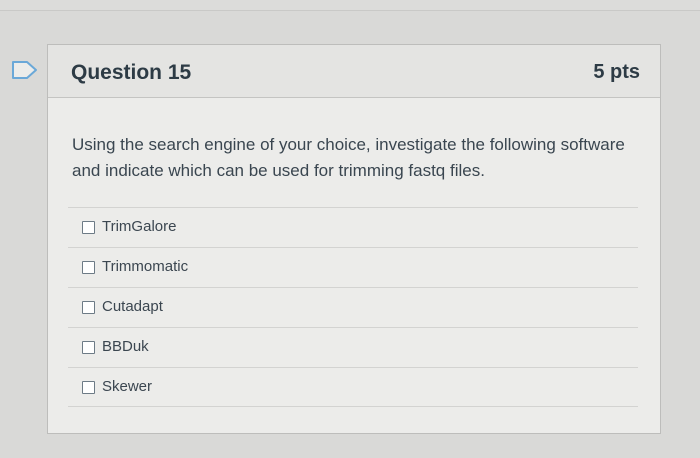 The height and width of the screenshot is (458, 700). Describe the element at coordinates (127, 386) in the screenshot. I see `answer-label: Skewer` at that location.